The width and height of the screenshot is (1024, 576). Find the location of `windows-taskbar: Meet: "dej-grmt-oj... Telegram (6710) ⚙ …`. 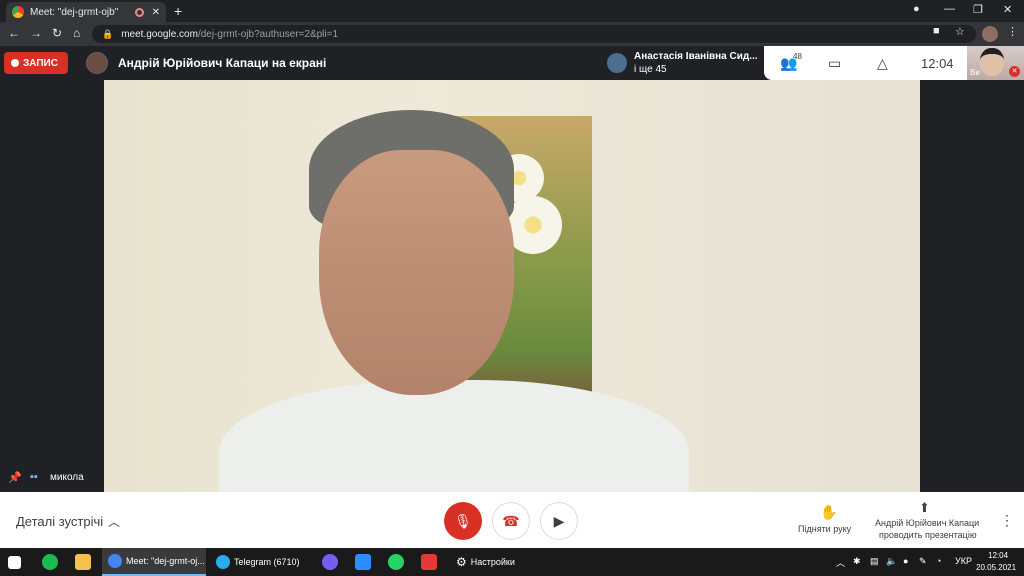

windows-taskbar: Meet: "dej-grmt-oj... Telegram (6710) ⚙ … is located at coordinates (512, 562).